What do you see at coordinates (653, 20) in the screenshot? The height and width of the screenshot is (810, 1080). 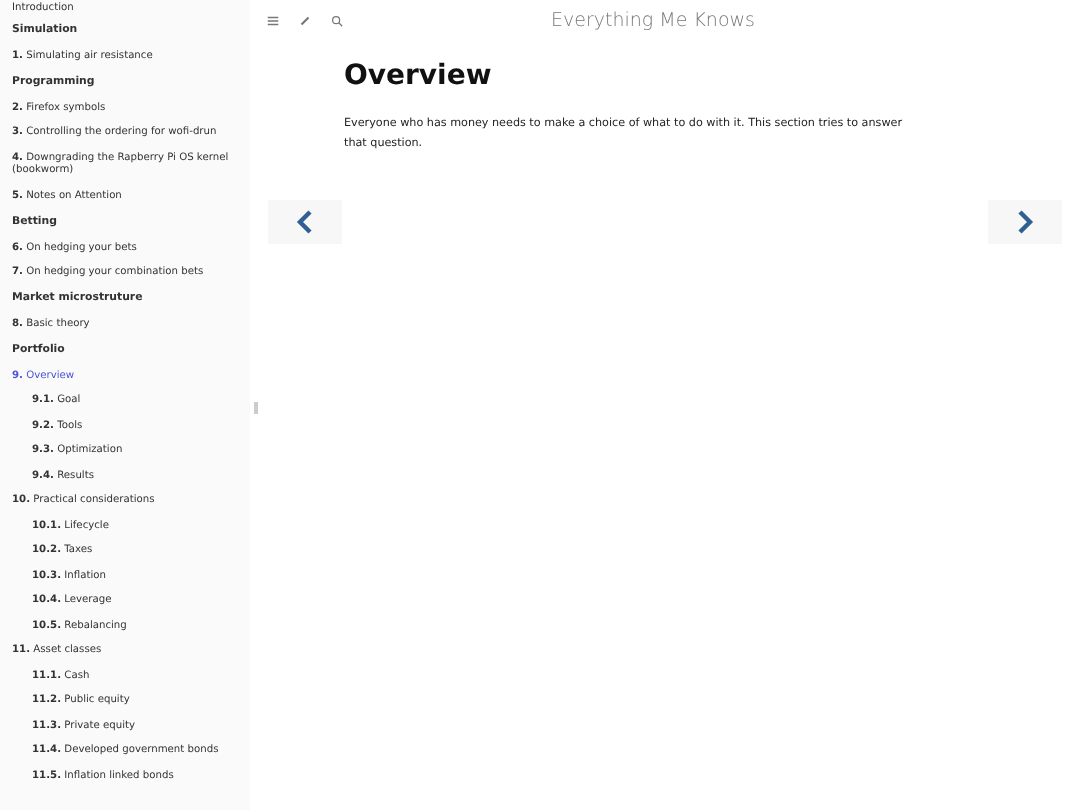 I see `book-title: Everything Me Knows` at bounding box center [653, 20].